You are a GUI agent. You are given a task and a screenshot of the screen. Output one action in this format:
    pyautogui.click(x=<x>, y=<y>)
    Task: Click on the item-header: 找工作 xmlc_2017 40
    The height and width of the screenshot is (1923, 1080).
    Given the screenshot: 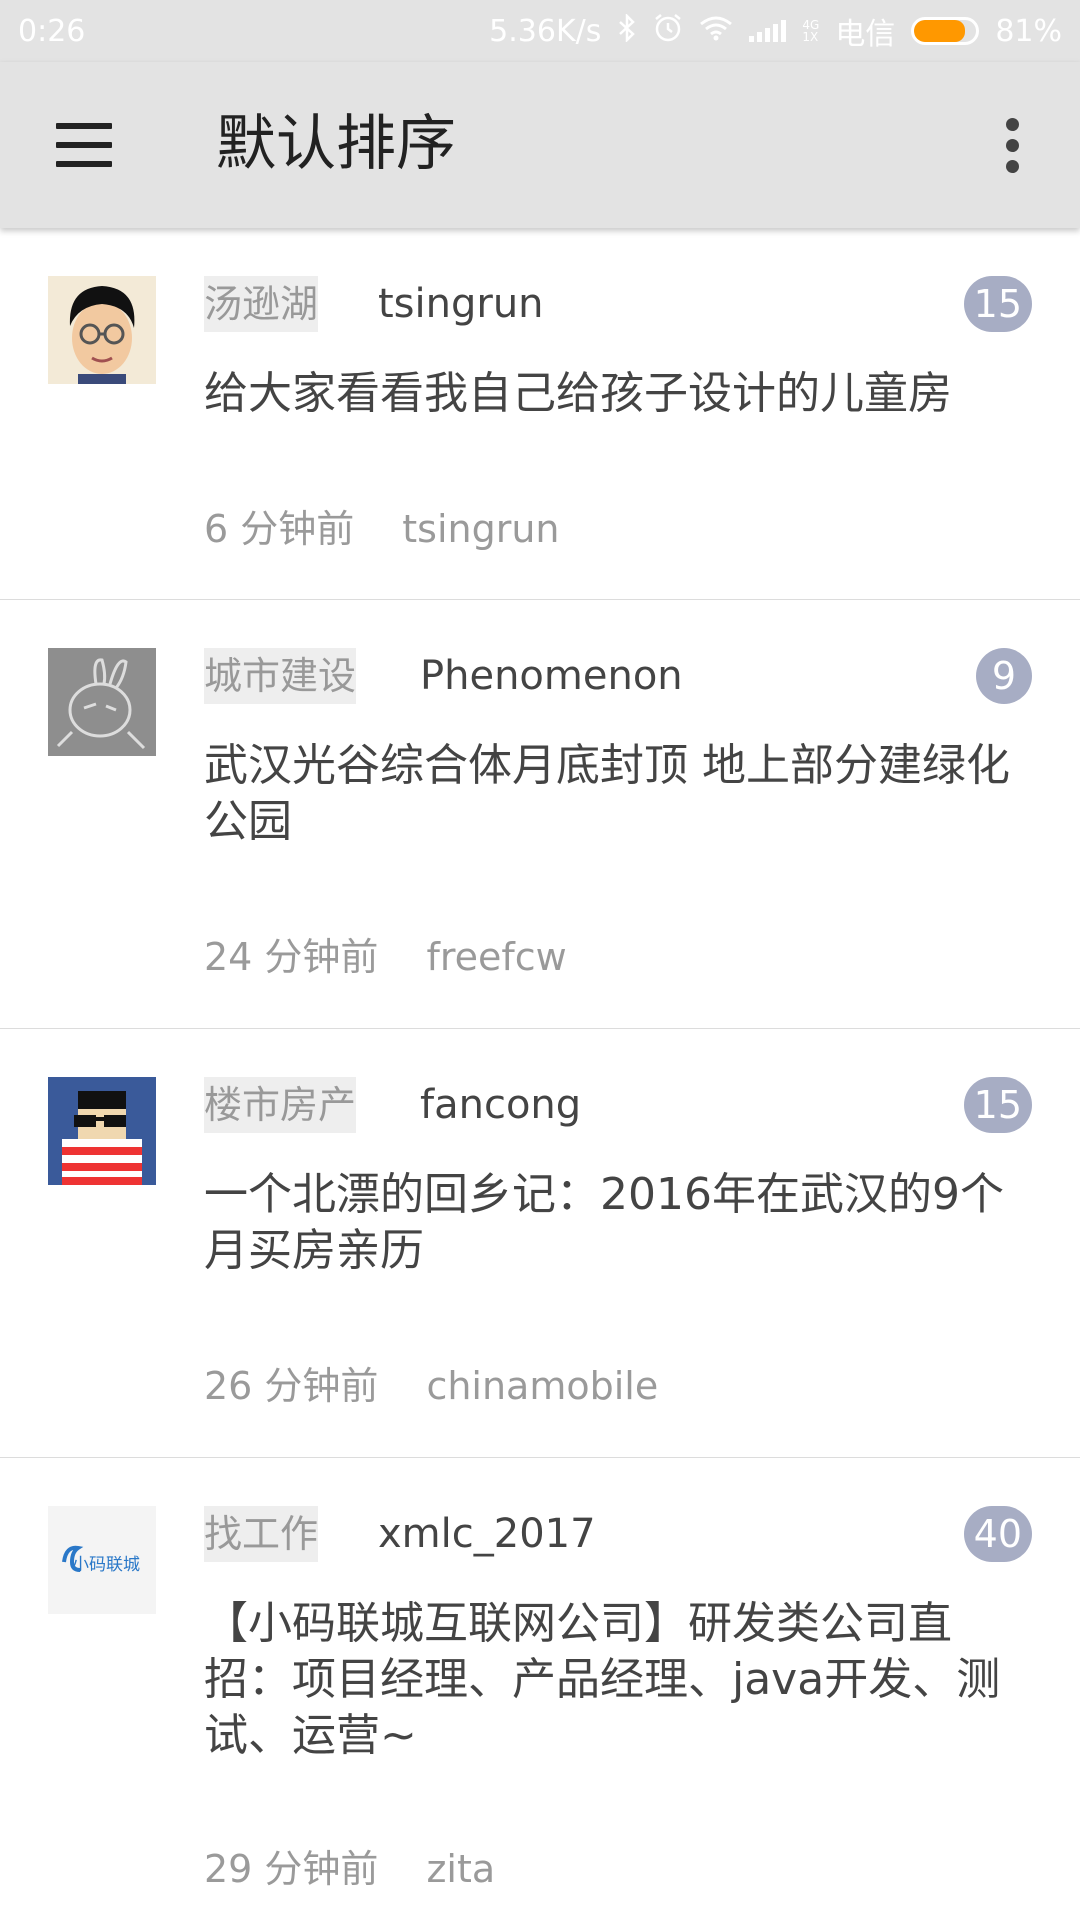 What is the action you would take?
    pyautogui.click(x=618, y=1536)
    